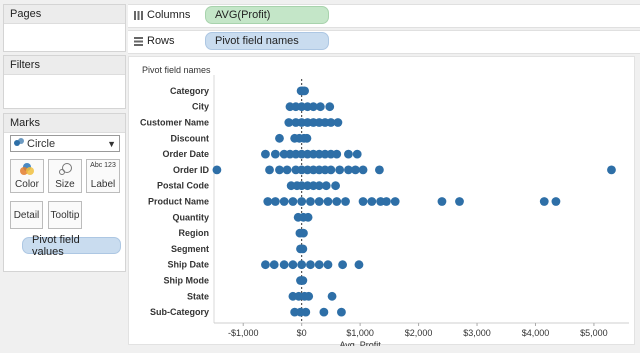 This screenshot has width=640, height=353. I want to click on label-button: Abc 123 Label, so click(103, 176).